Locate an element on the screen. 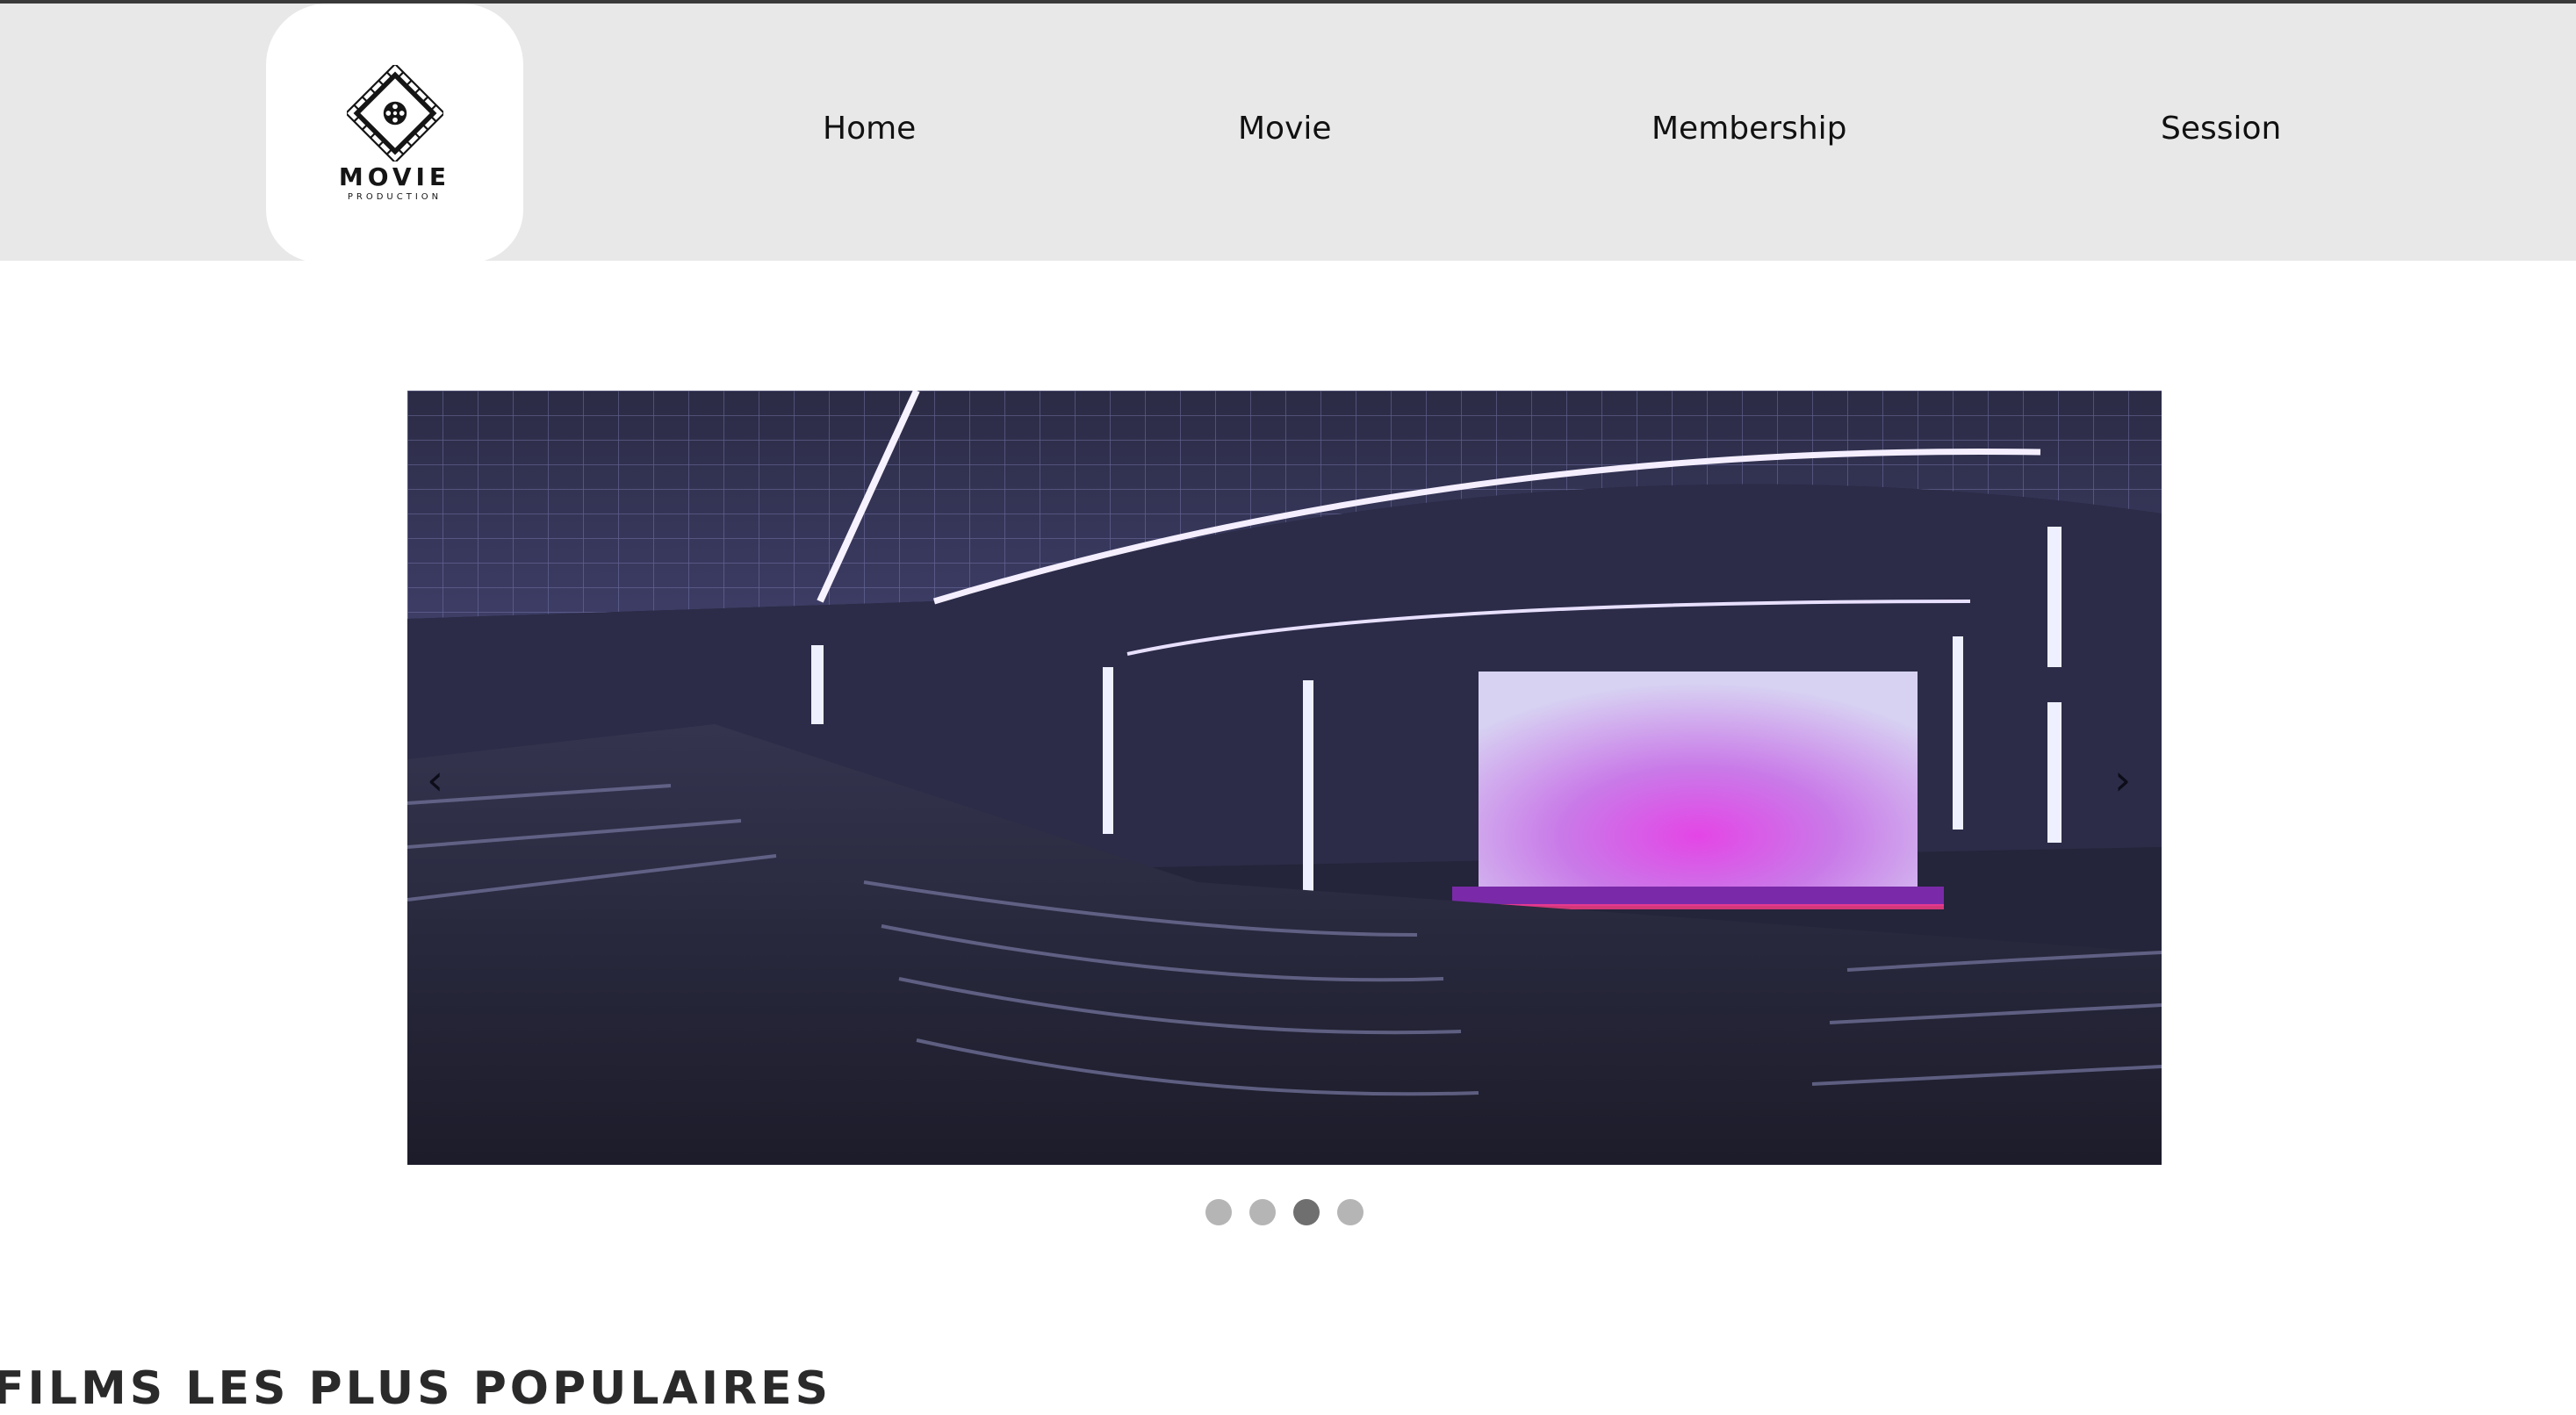 Image resolution: width=2576 pixels, height=1415 pixels. logo-title: MOVIE is located at coordinates (394, 177).